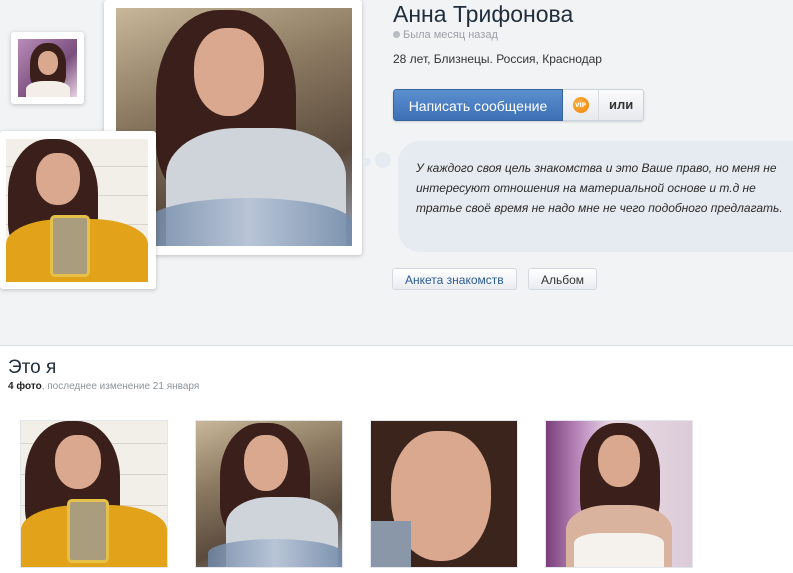 This screenshot has height=573, width=793. I want to click on speech-bubble-tail-small, so click(367, 162).